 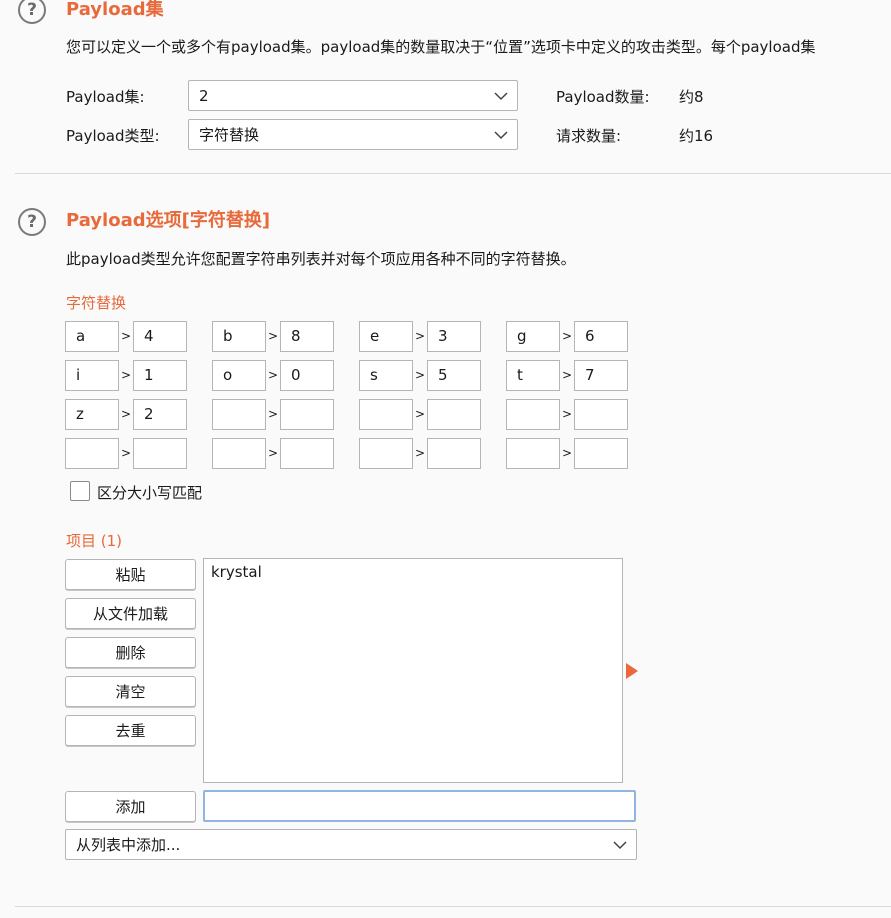 I want to click on clear-button: 清空, so click(x=130, y=691).